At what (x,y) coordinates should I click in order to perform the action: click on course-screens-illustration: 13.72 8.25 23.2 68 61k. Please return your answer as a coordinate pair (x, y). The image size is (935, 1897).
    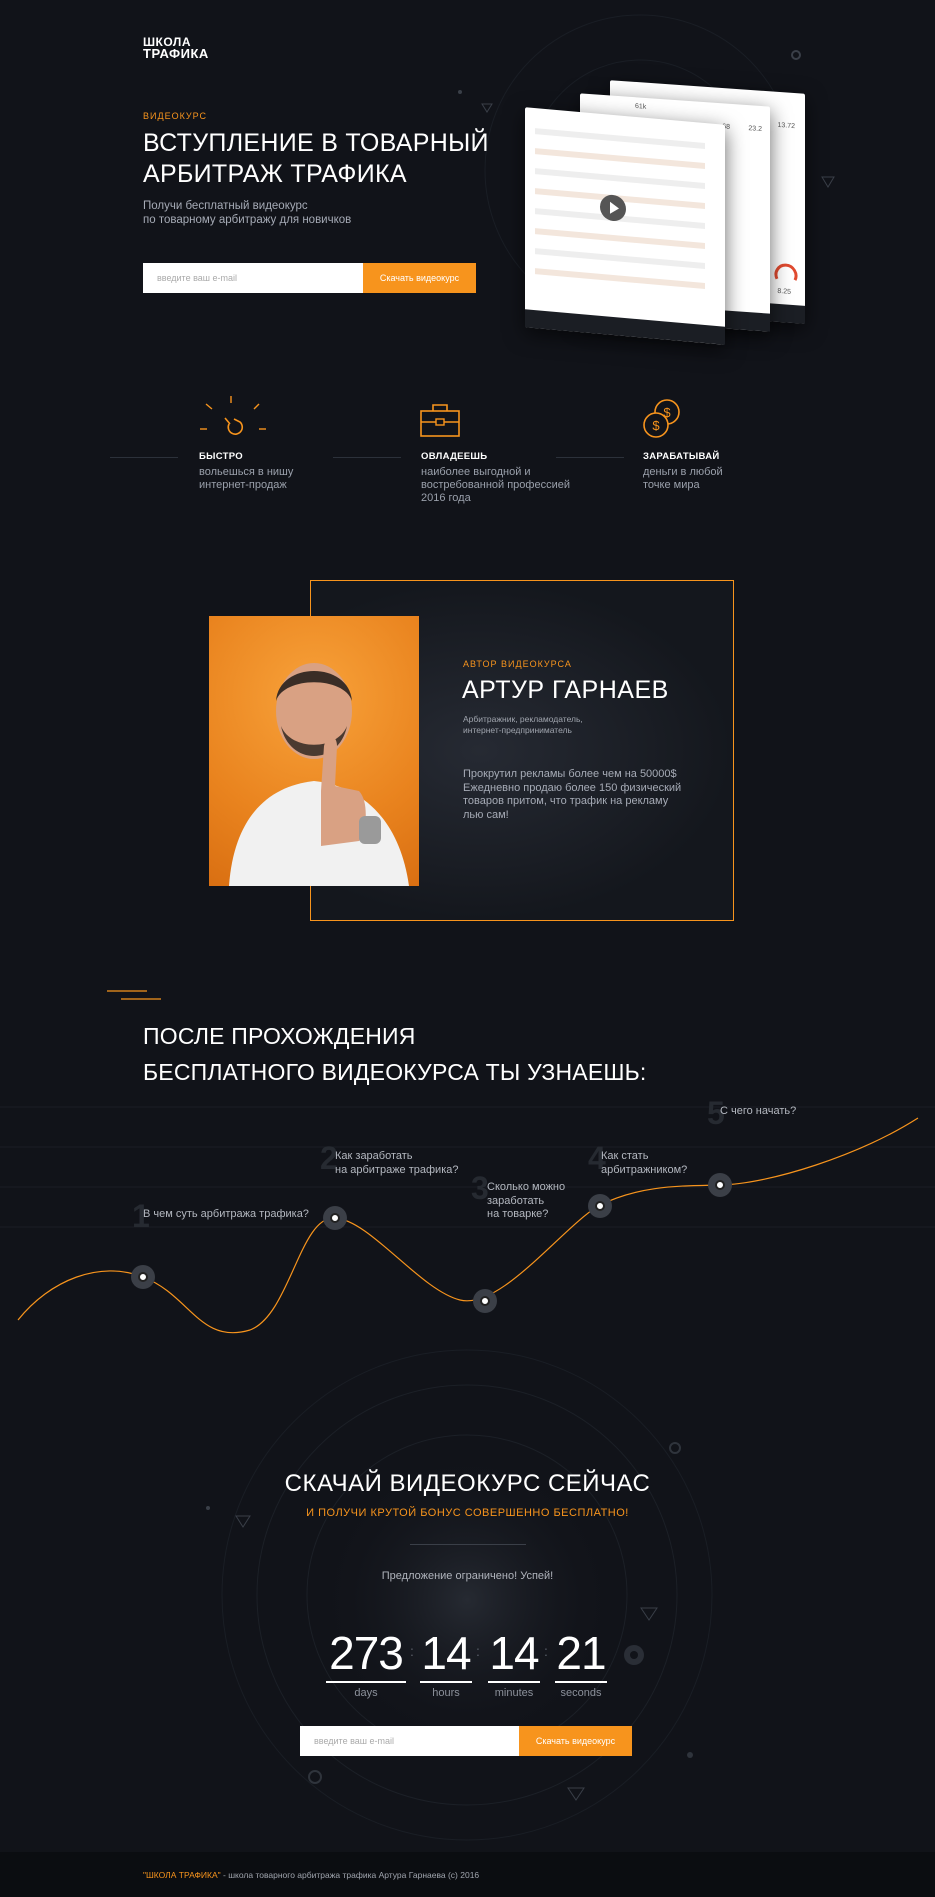
    Looking at the image, I should click on (665, 216).